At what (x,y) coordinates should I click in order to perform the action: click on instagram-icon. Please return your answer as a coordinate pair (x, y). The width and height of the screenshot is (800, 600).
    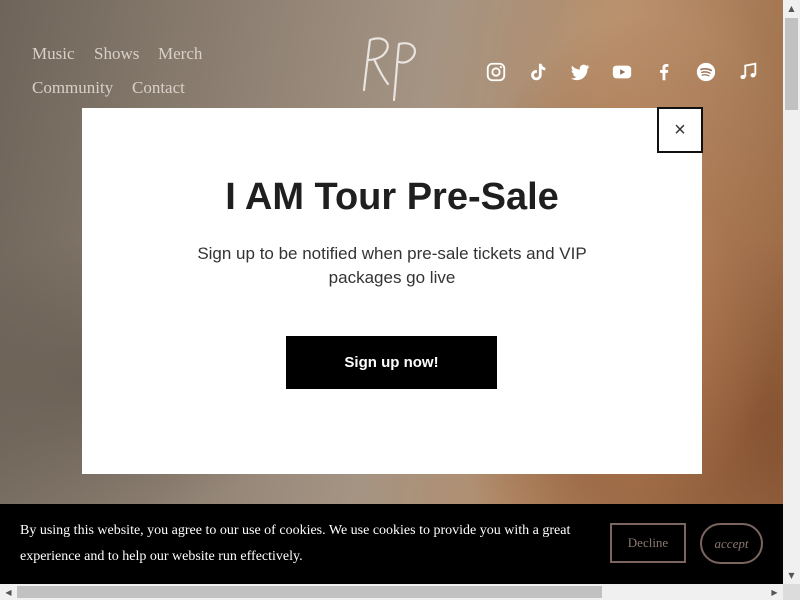
    Looking at the image, I should click on (496, 72).